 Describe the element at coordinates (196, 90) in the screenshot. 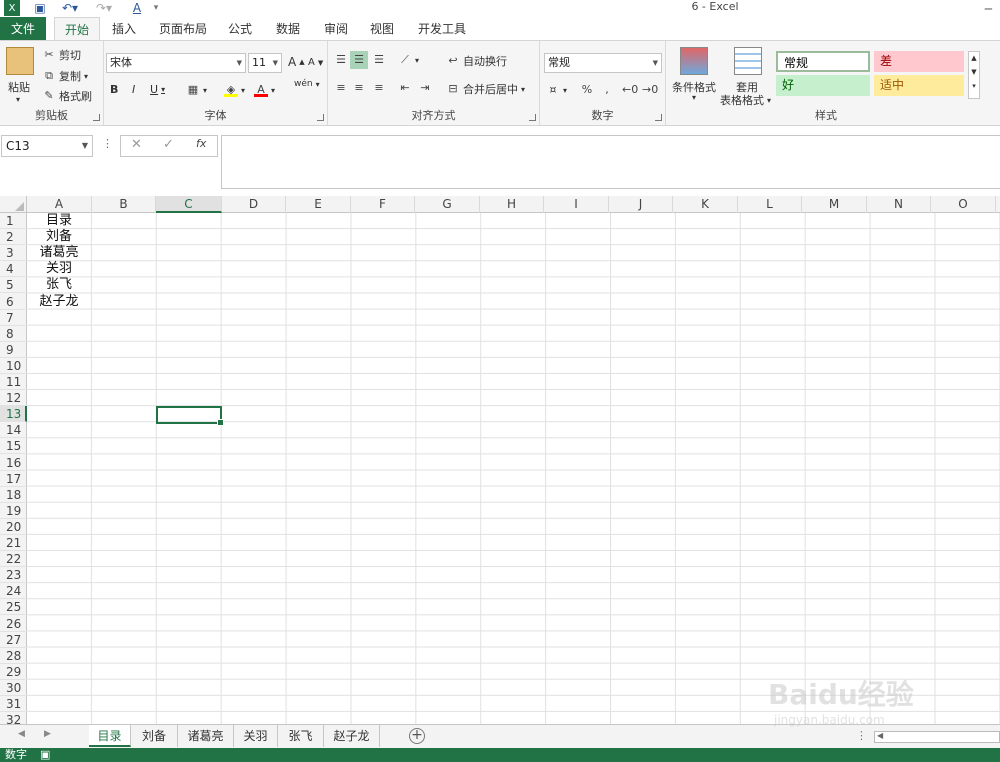

I see `borders-button: ▦ ▾` at that location.